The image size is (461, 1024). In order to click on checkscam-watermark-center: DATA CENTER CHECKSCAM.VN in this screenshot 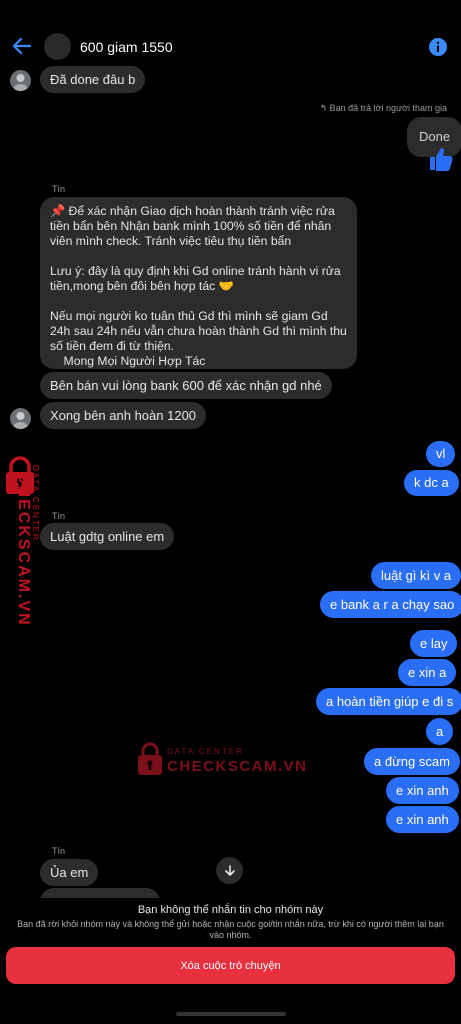, I will do `click(221, 760)`.